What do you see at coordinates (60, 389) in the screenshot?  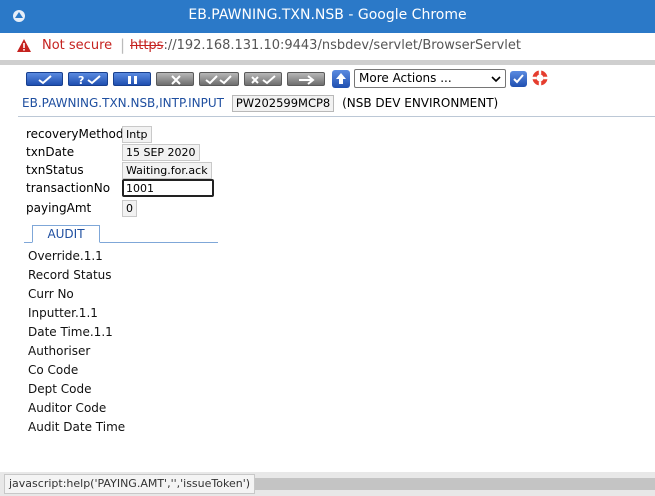 I see `audit-field-label: Dept Code` at bounding box center [60, 389].